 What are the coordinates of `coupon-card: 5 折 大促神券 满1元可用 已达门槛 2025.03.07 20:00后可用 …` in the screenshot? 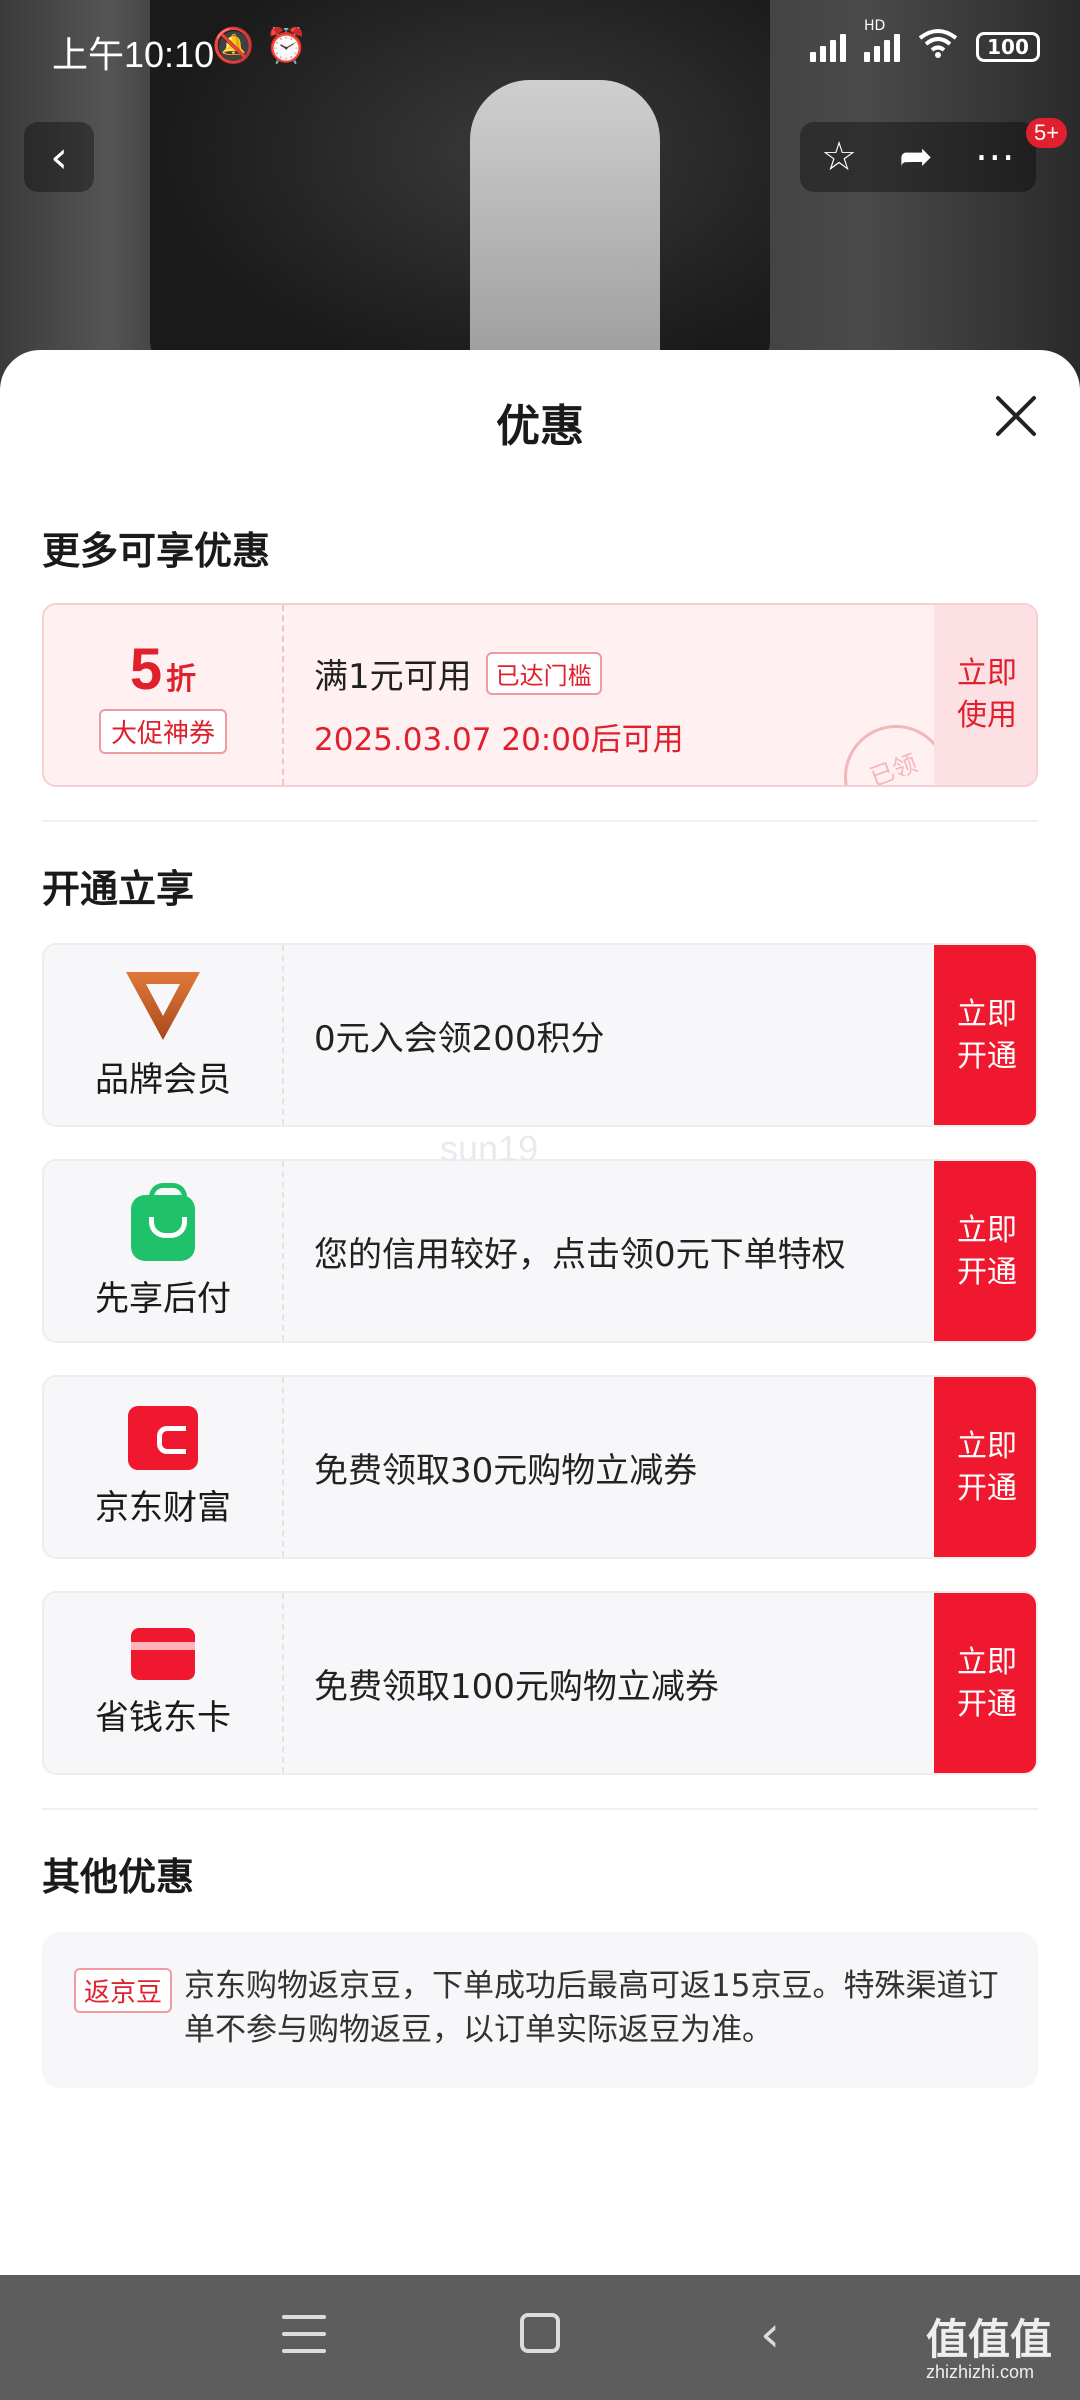 It's located at (540, 695).